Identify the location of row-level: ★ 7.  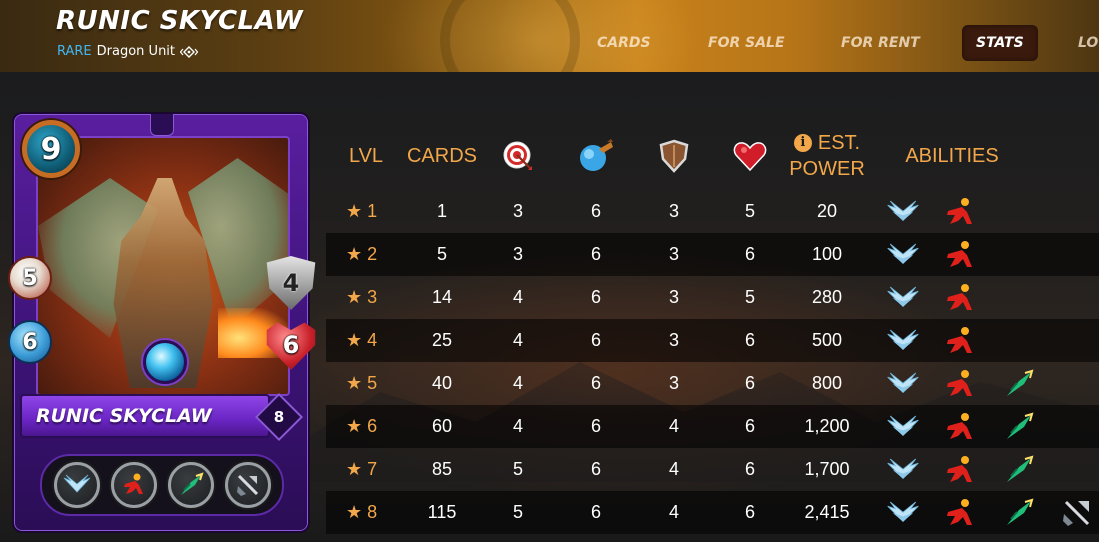
(371, 469).